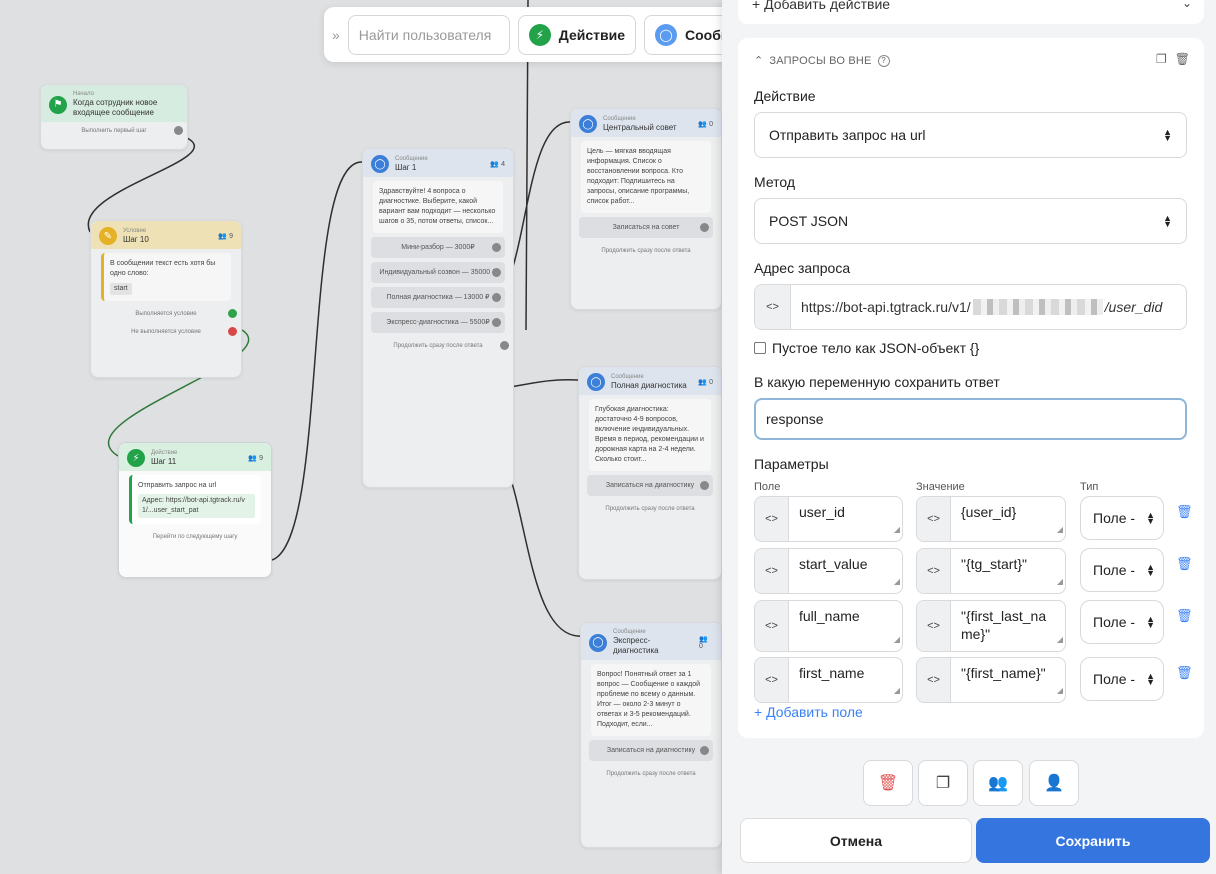  What do you see at coordinates (438, 247) in the screenshot?
I see `node-button: Мини-разбор — 3000₽` at bounding box center [438, 247].